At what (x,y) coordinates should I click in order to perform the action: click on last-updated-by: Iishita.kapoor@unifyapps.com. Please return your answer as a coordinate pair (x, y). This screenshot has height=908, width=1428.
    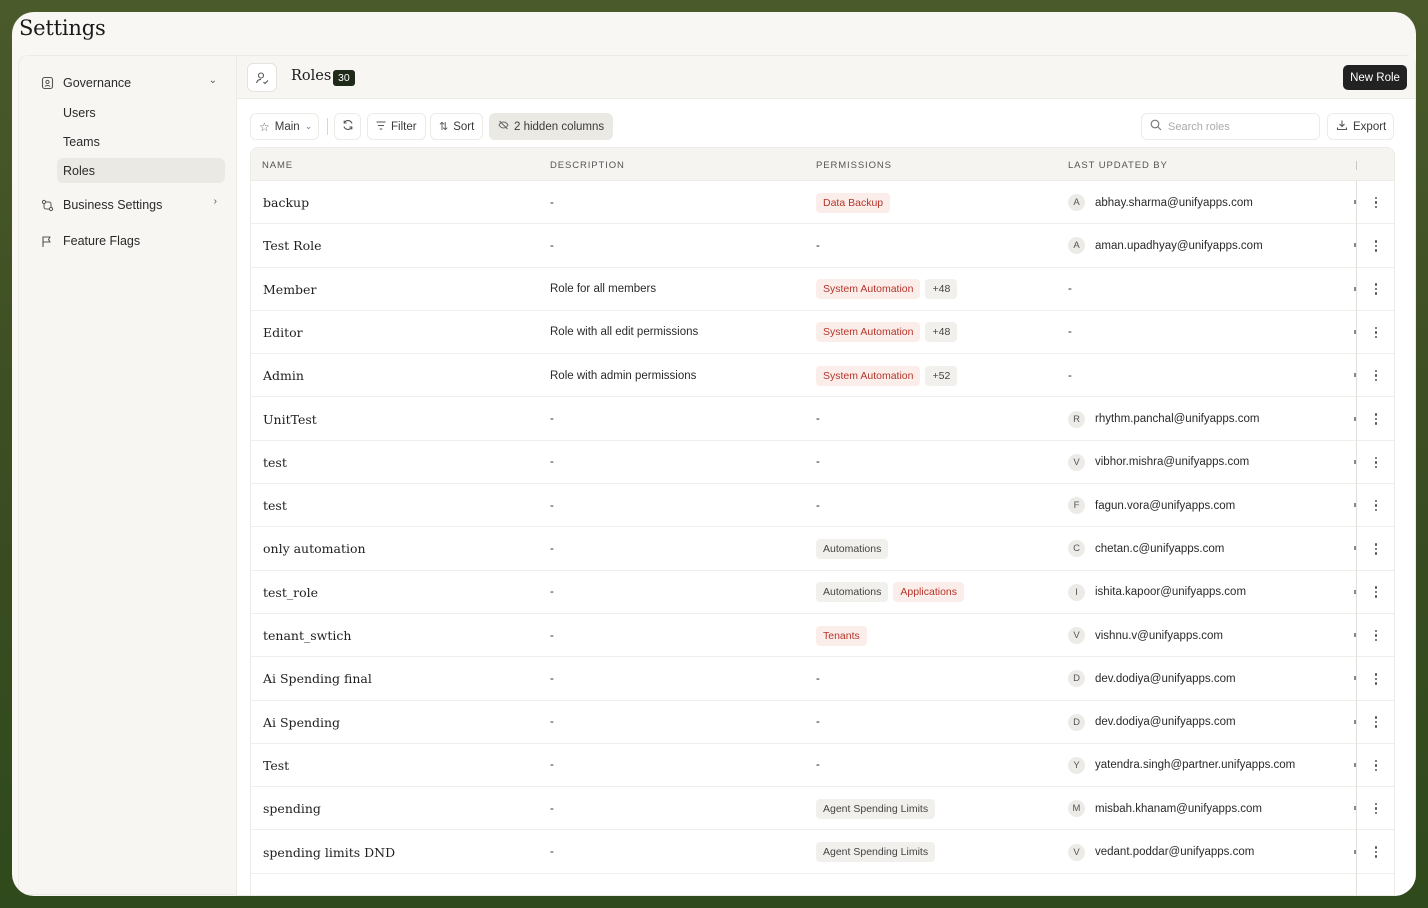
    Looking at the image, I should click on (1157, 592).